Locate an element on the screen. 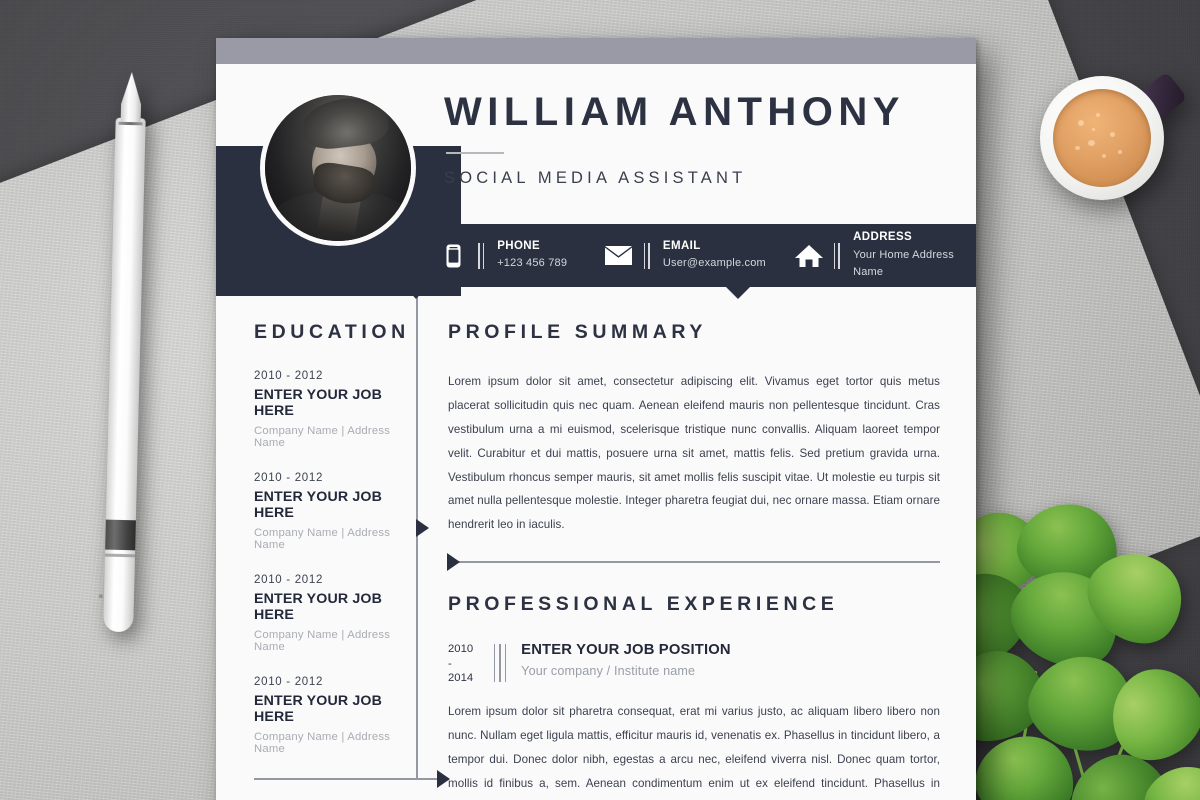 This screenshot has height=800, width=1200. divider-arrow-down-icon is located at coordinates (416, 293).